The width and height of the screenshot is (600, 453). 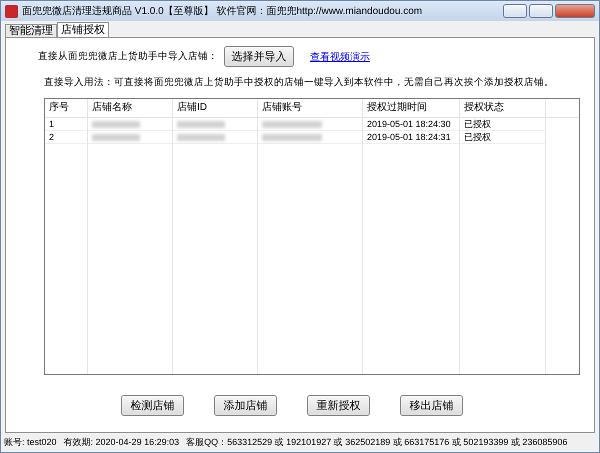 I want to click on import-label: 直接从面兜兜微店上货助手中导入店铺：, so click(x=128, y=56).